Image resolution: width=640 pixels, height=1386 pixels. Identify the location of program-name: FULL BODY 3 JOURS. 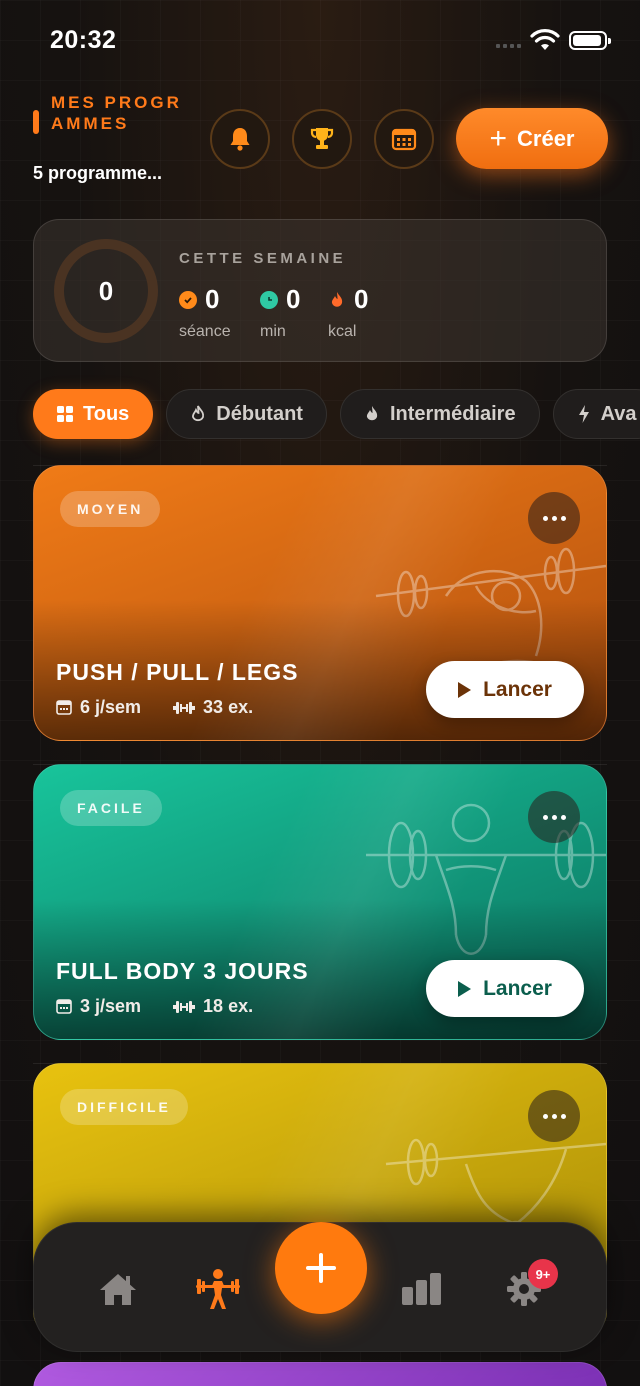
(182, 971).